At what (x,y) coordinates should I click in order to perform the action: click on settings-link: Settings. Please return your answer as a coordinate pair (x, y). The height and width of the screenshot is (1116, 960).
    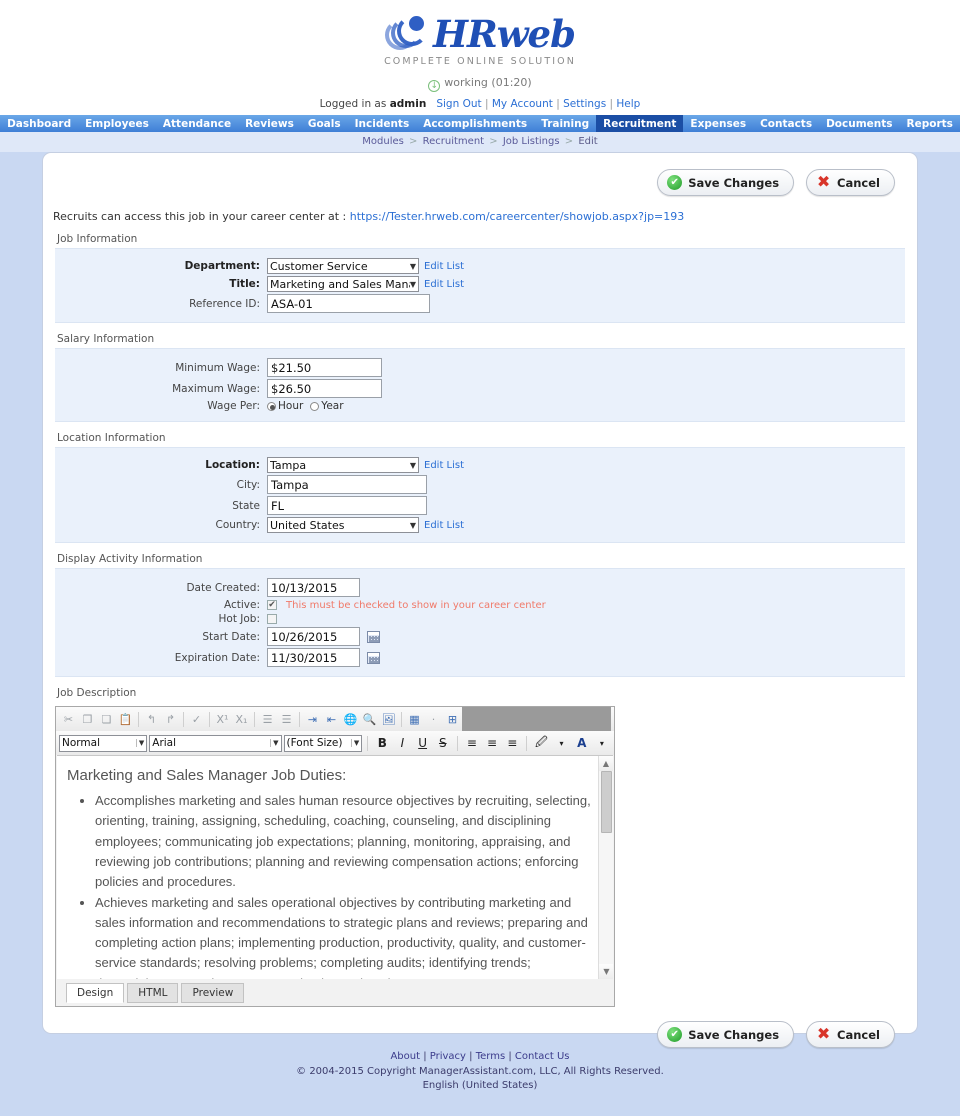
    Looking at the image, I should click on (584, 104).